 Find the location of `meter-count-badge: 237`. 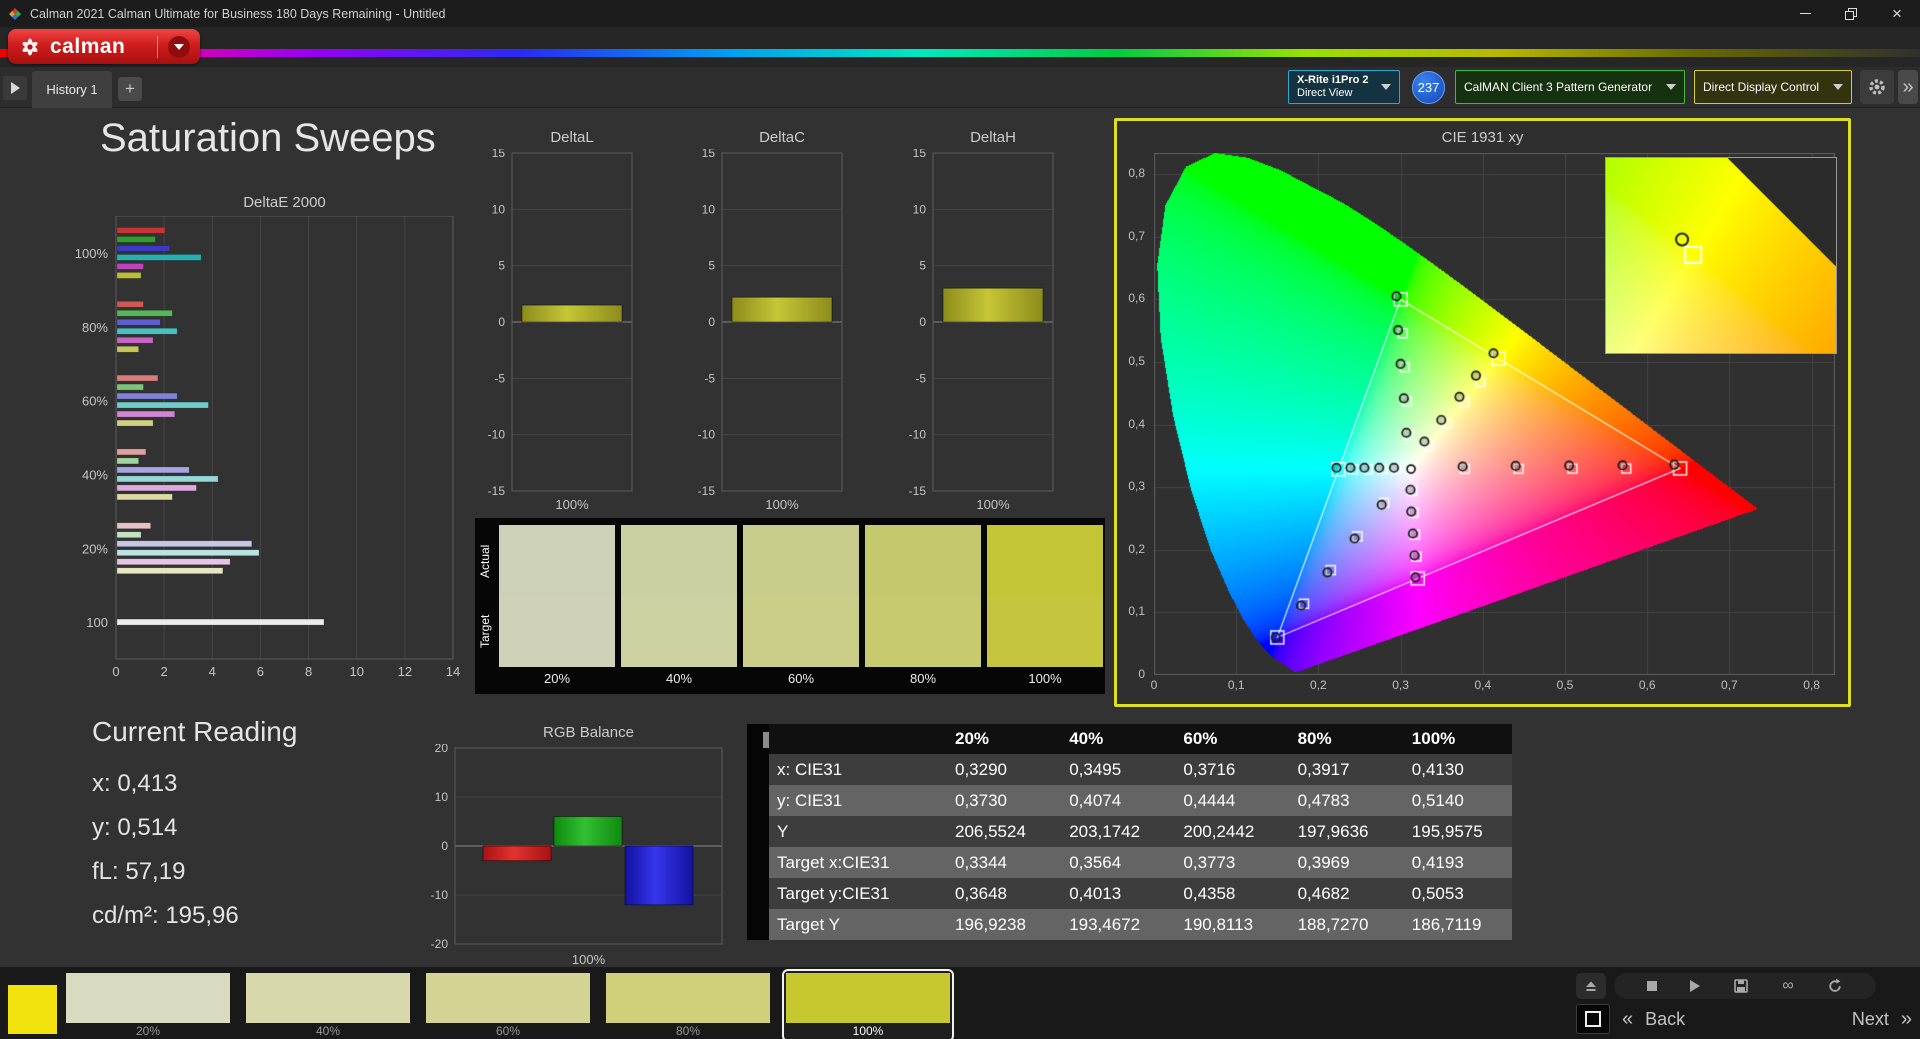

meter-count-badge: 237 is located at coordinates (1428, 87).